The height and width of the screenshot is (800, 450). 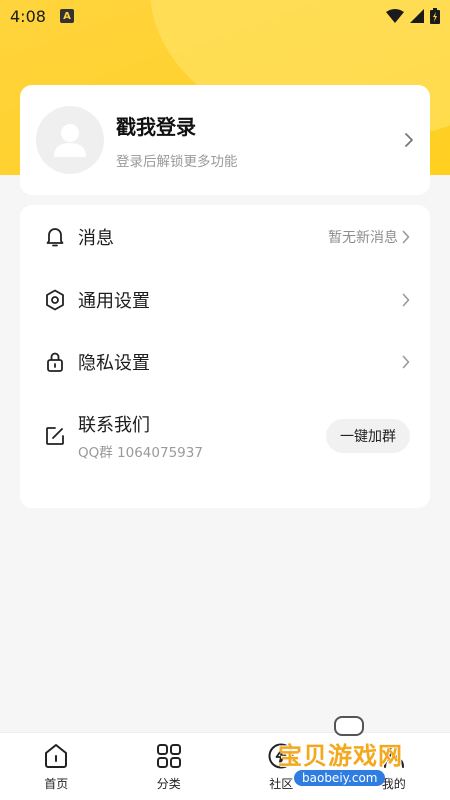 I want to click on messages-status: 暂无新消息, so click(x=363, y=238).